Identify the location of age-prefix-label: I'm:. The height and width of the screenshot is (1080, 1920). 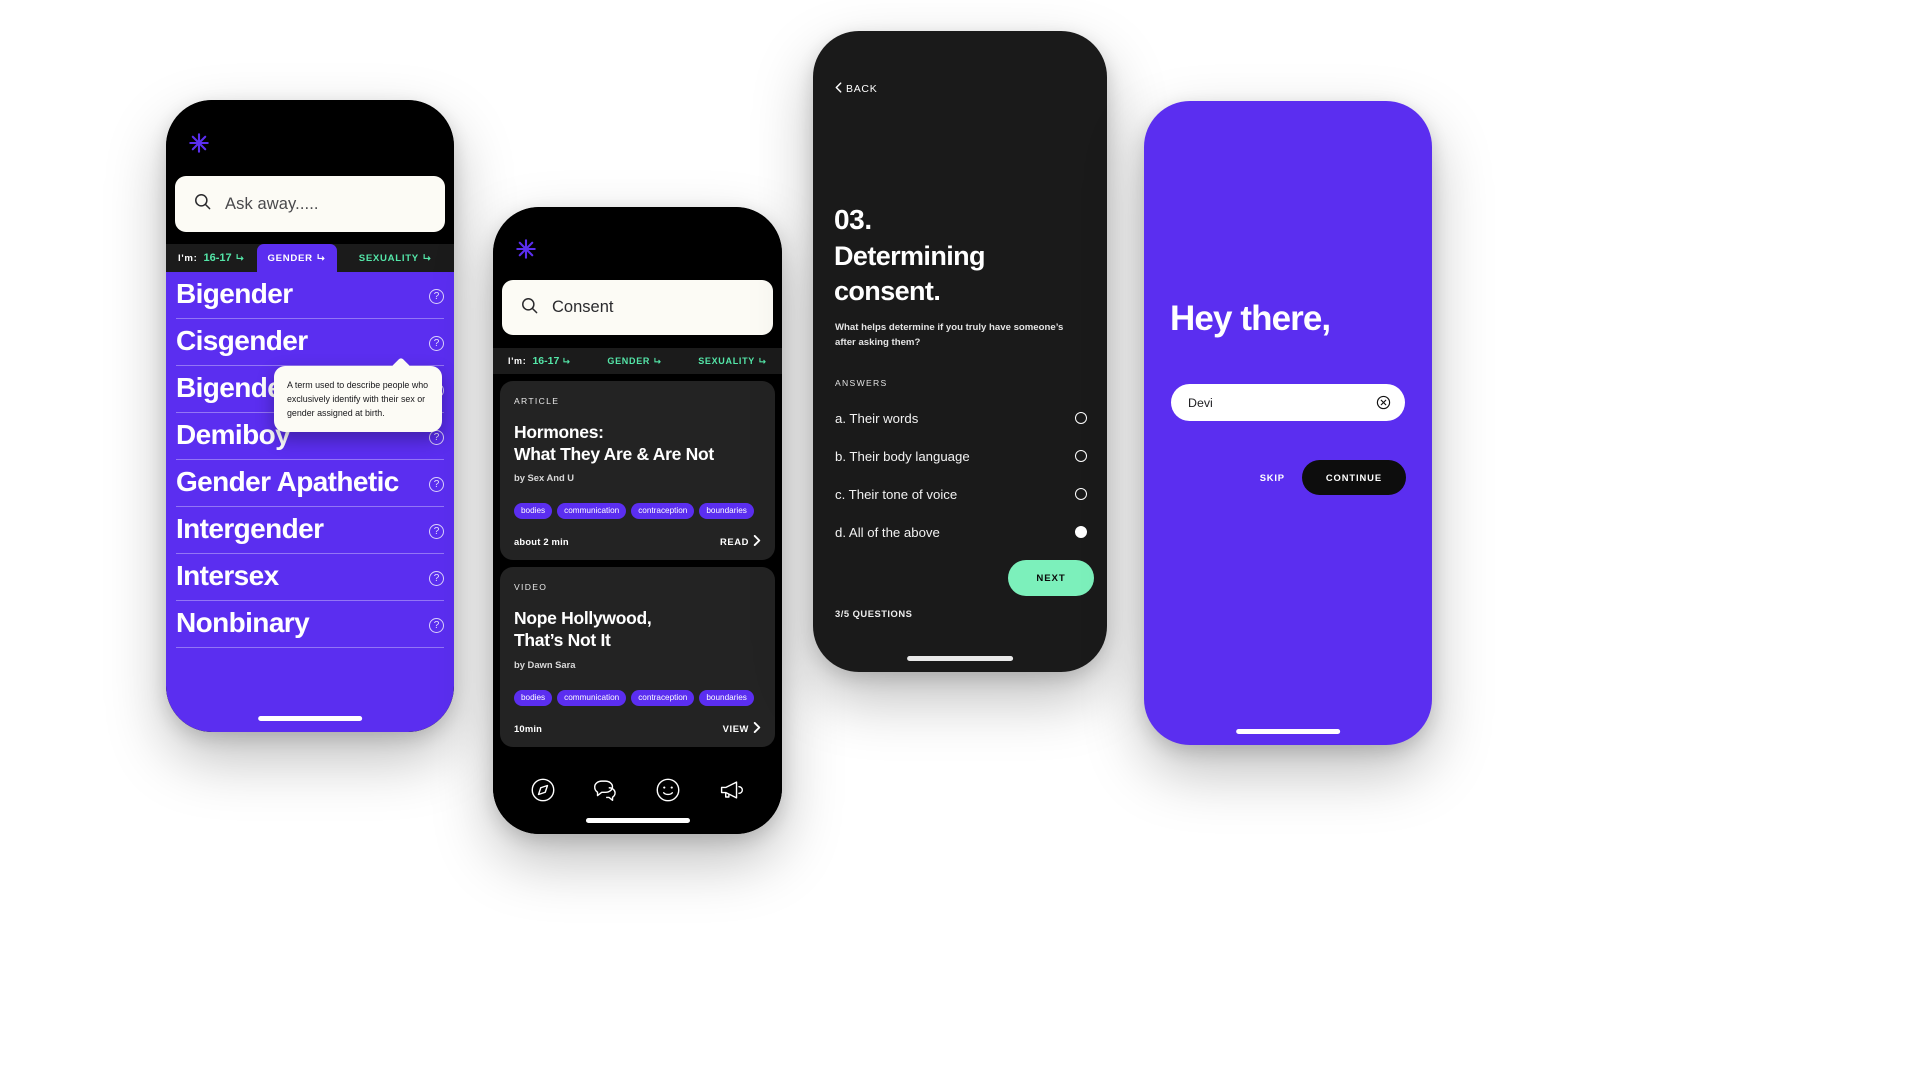
(188, 258).